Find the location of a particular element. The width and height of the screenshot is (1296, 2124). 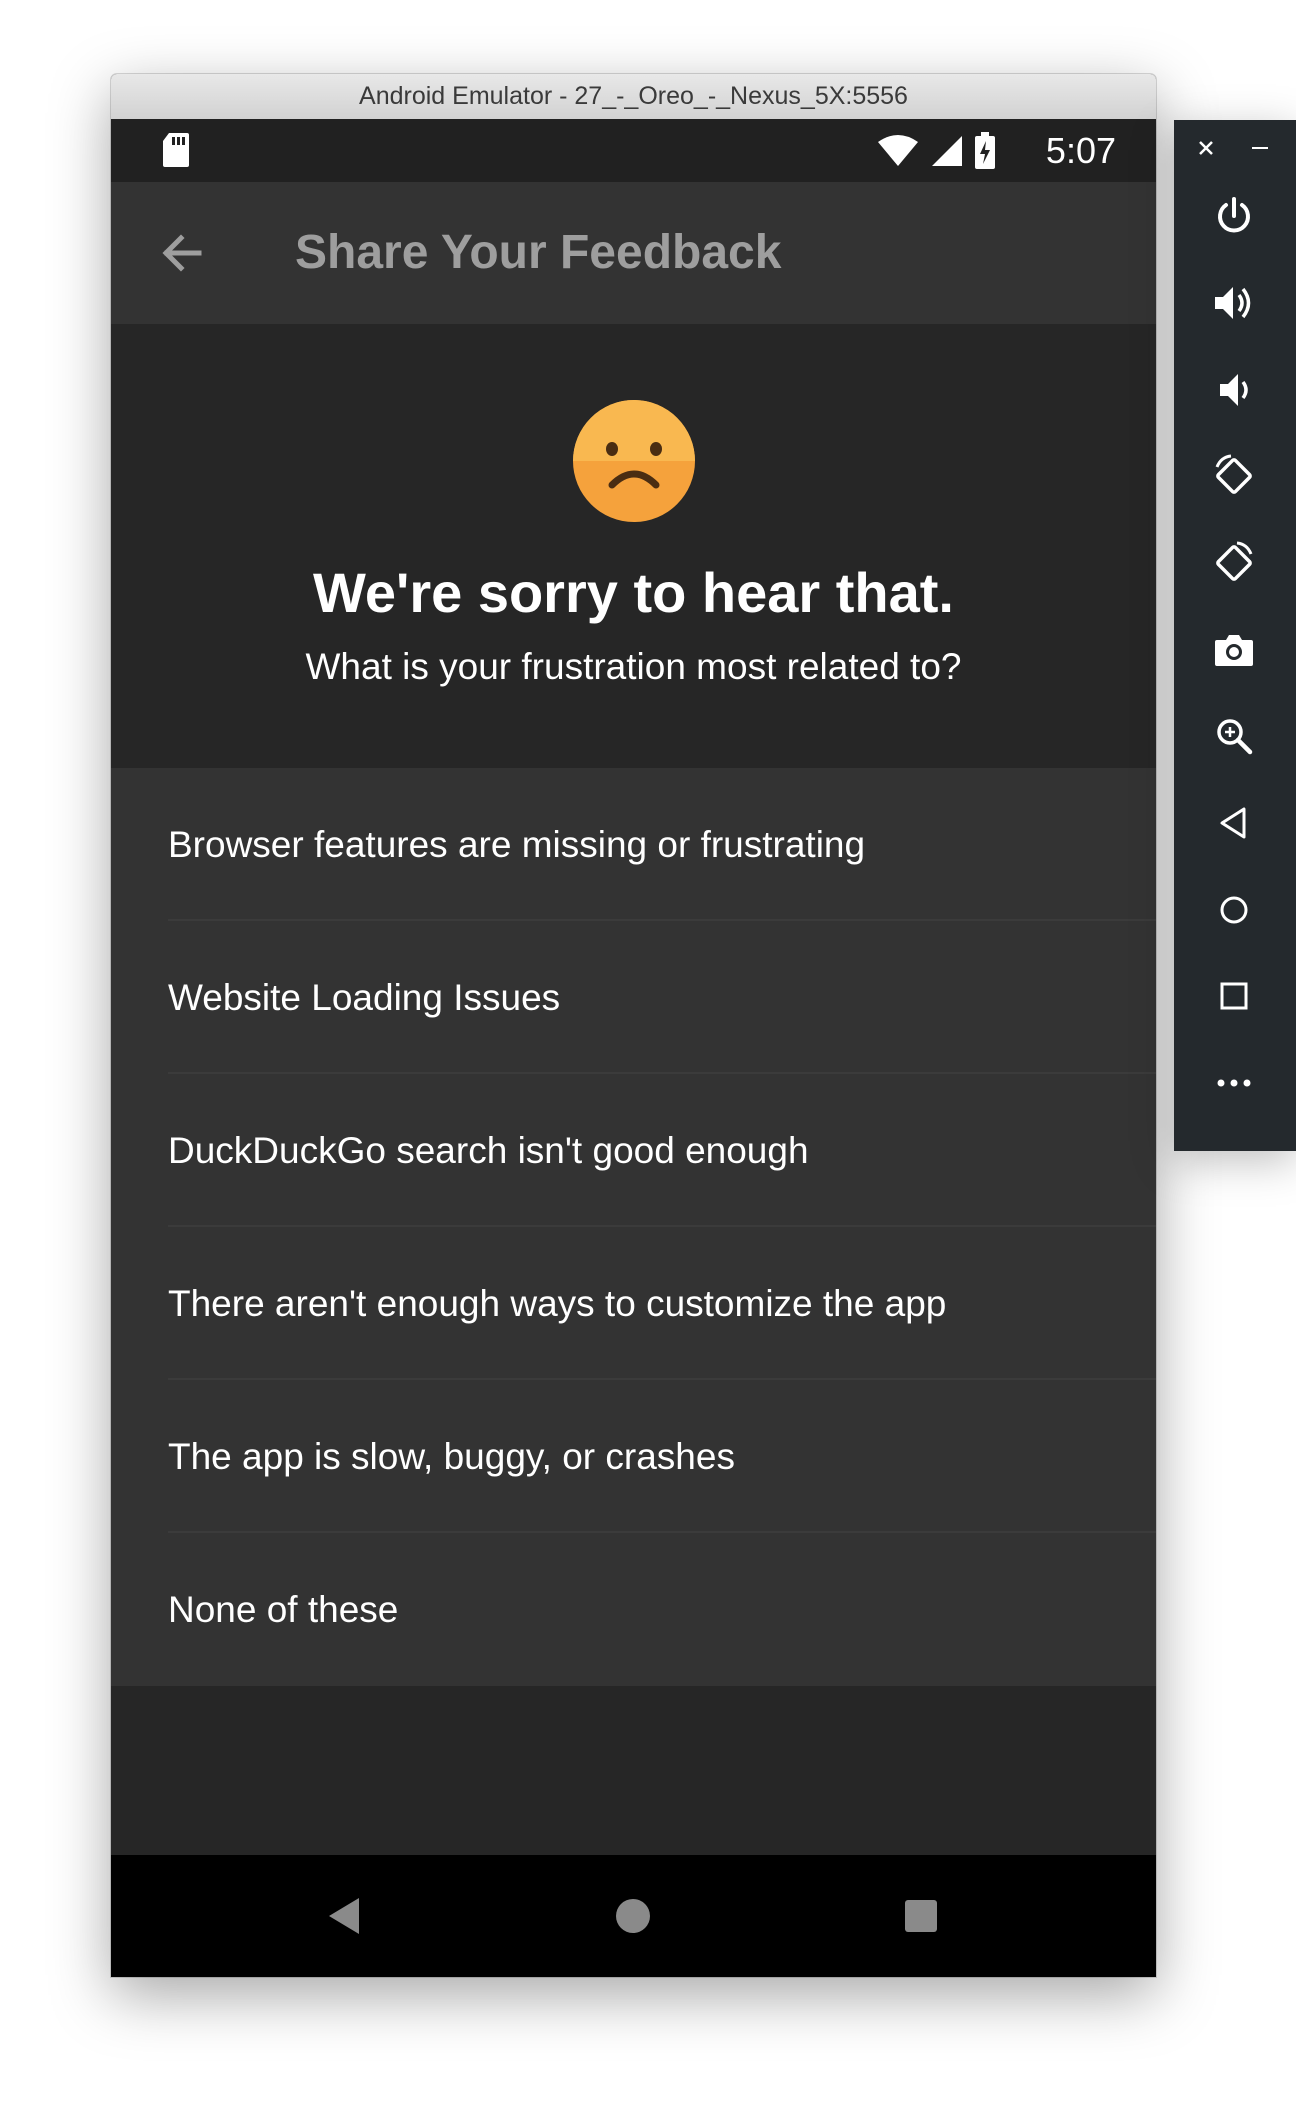

zoom-icon is located at coordinates (1234, 736).